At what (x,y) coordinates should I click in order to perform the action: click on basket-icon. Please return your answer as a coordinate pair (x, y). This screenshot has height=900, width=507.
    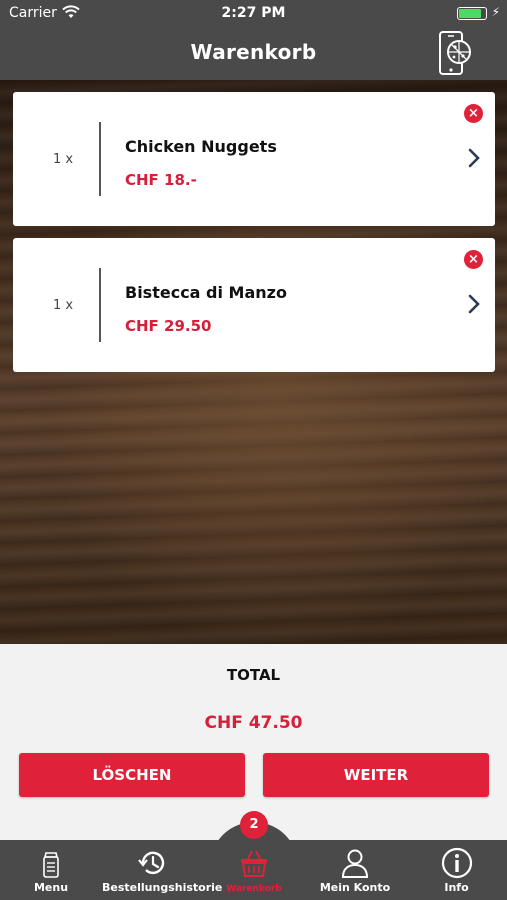
    Looking at the image, I should click on (254, 863).